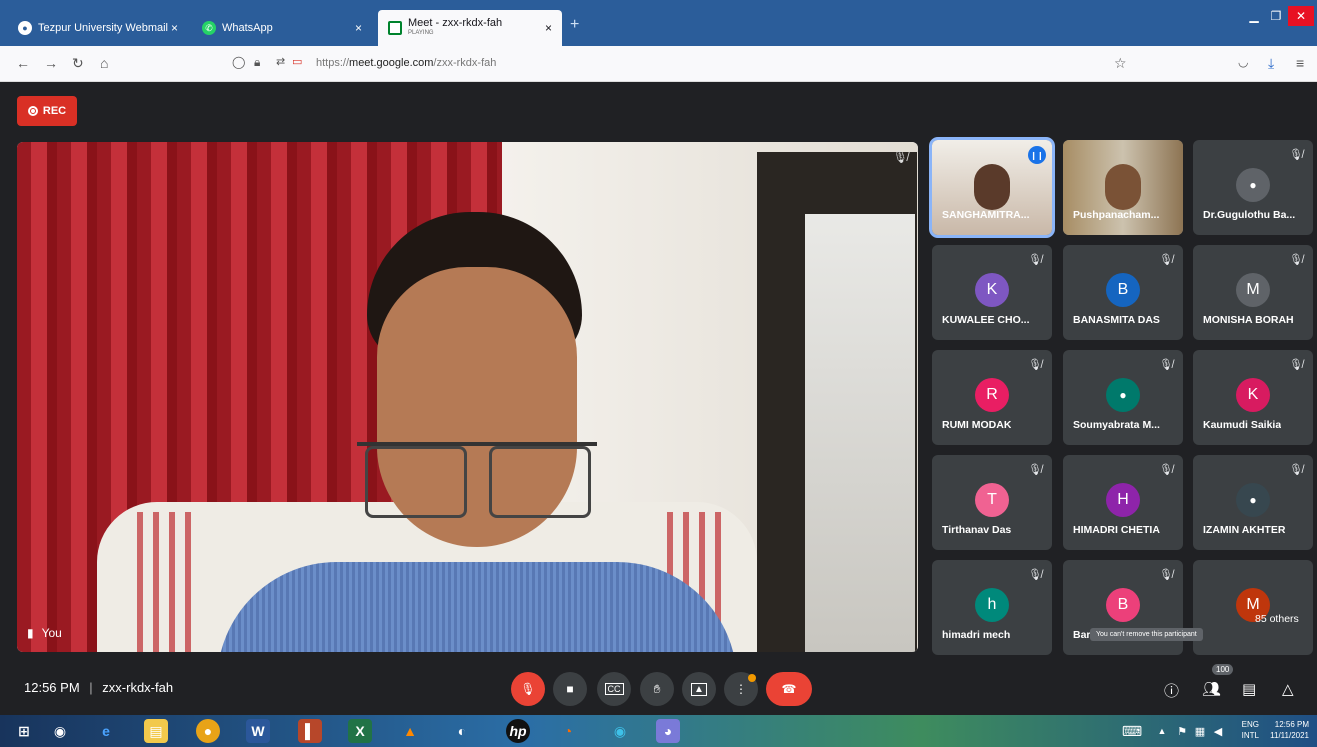 This screenshot has height=747, width=1317. Describe the element at coordinates (106, 731) in the screenshot. I see `ie-icon: e` at that location.